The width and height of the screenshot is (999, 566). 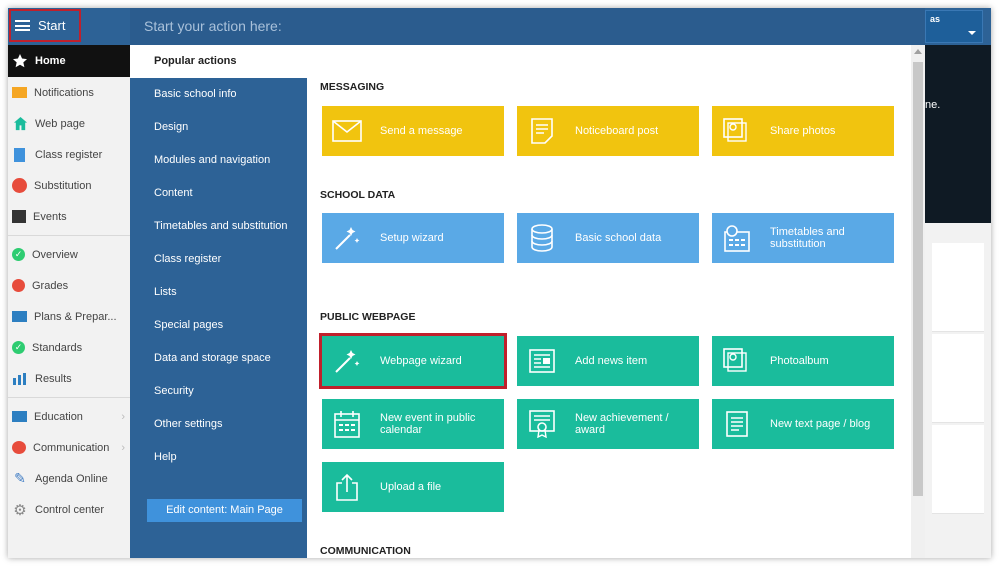 What do you see at coordinates (18, 254) in the screenshot?
I see `check-circle-icon: ✓` at bounding box center [18, 254].